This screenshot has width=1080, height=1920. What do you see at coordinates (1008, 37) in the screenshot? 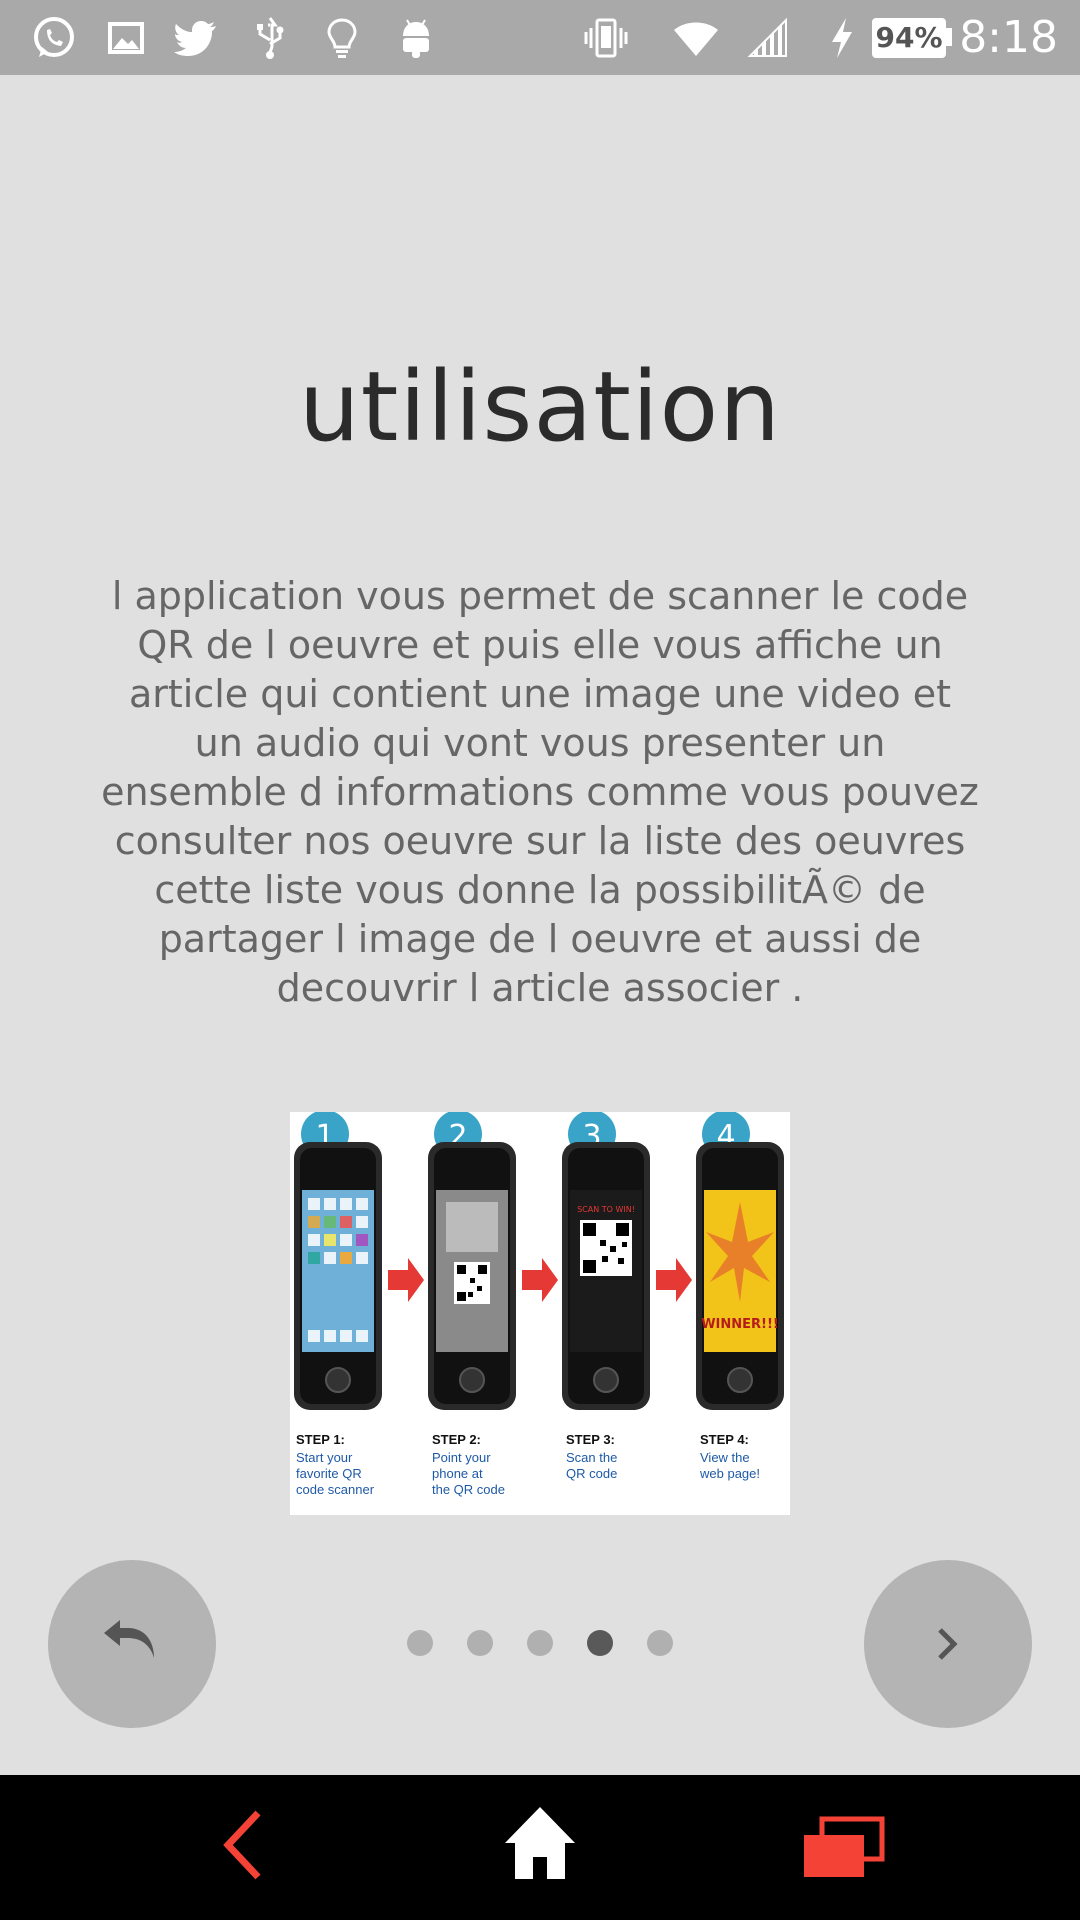
I see `clock: 8:18` at bounding box center [1008, 37].